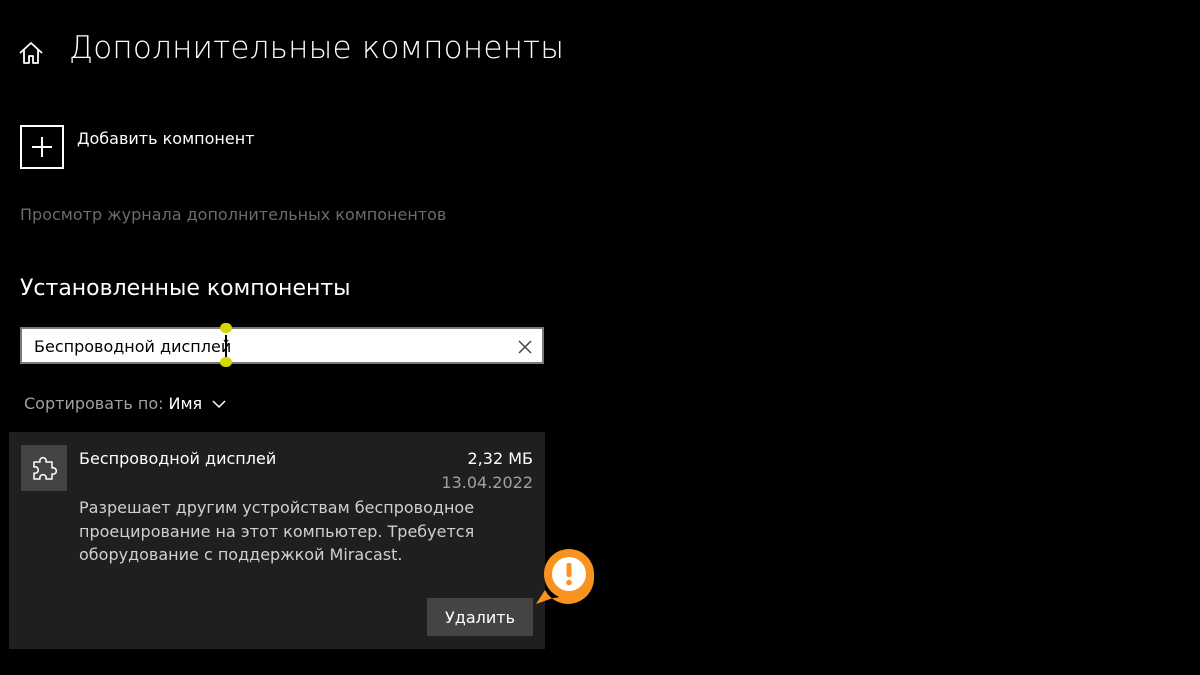  What do you see at coordinates (226, 346) in the screenshot?
I see `text-caret` at bounding box center [226, 346].